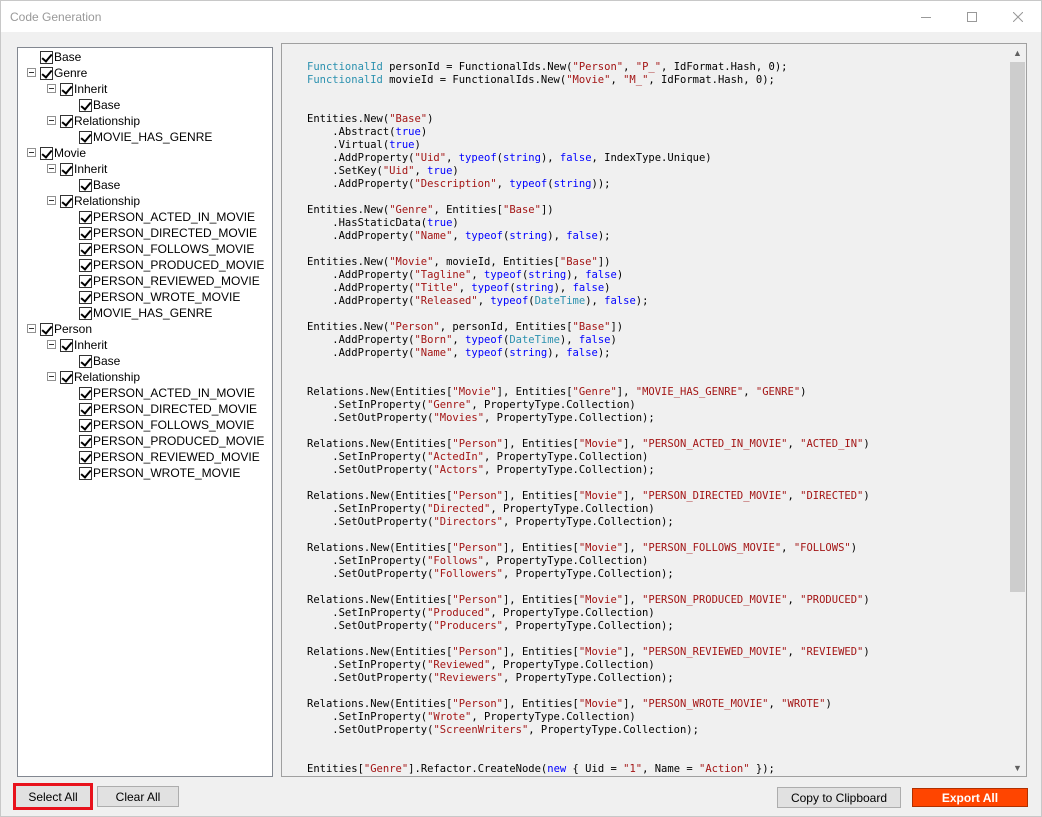 This screenshot has height=817, width=1042. Describe the element at coordinates (348, 210) in the screenshot. I see `code-token: Entities.New(` at that location.